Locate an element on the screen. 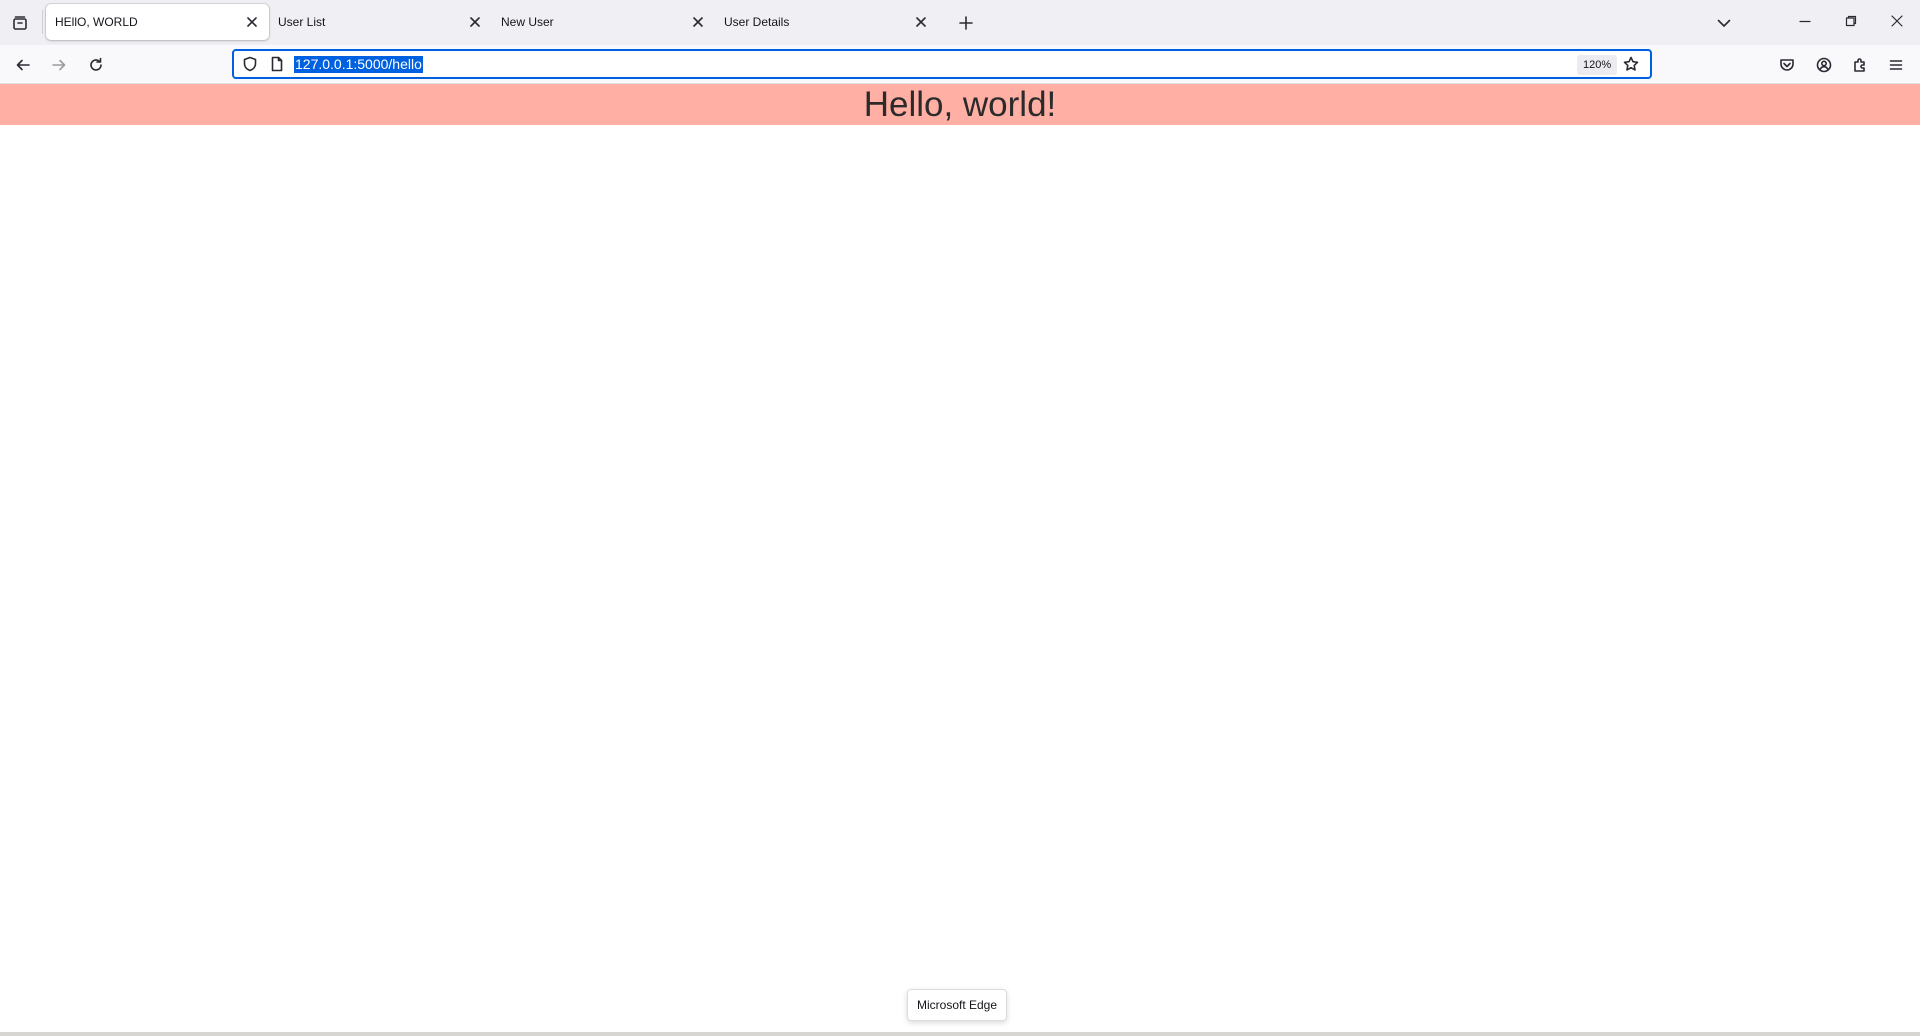 This screenshot has width=1920, height=1036. hello-banner: Hello, world! is located at coordinates (960, 104).